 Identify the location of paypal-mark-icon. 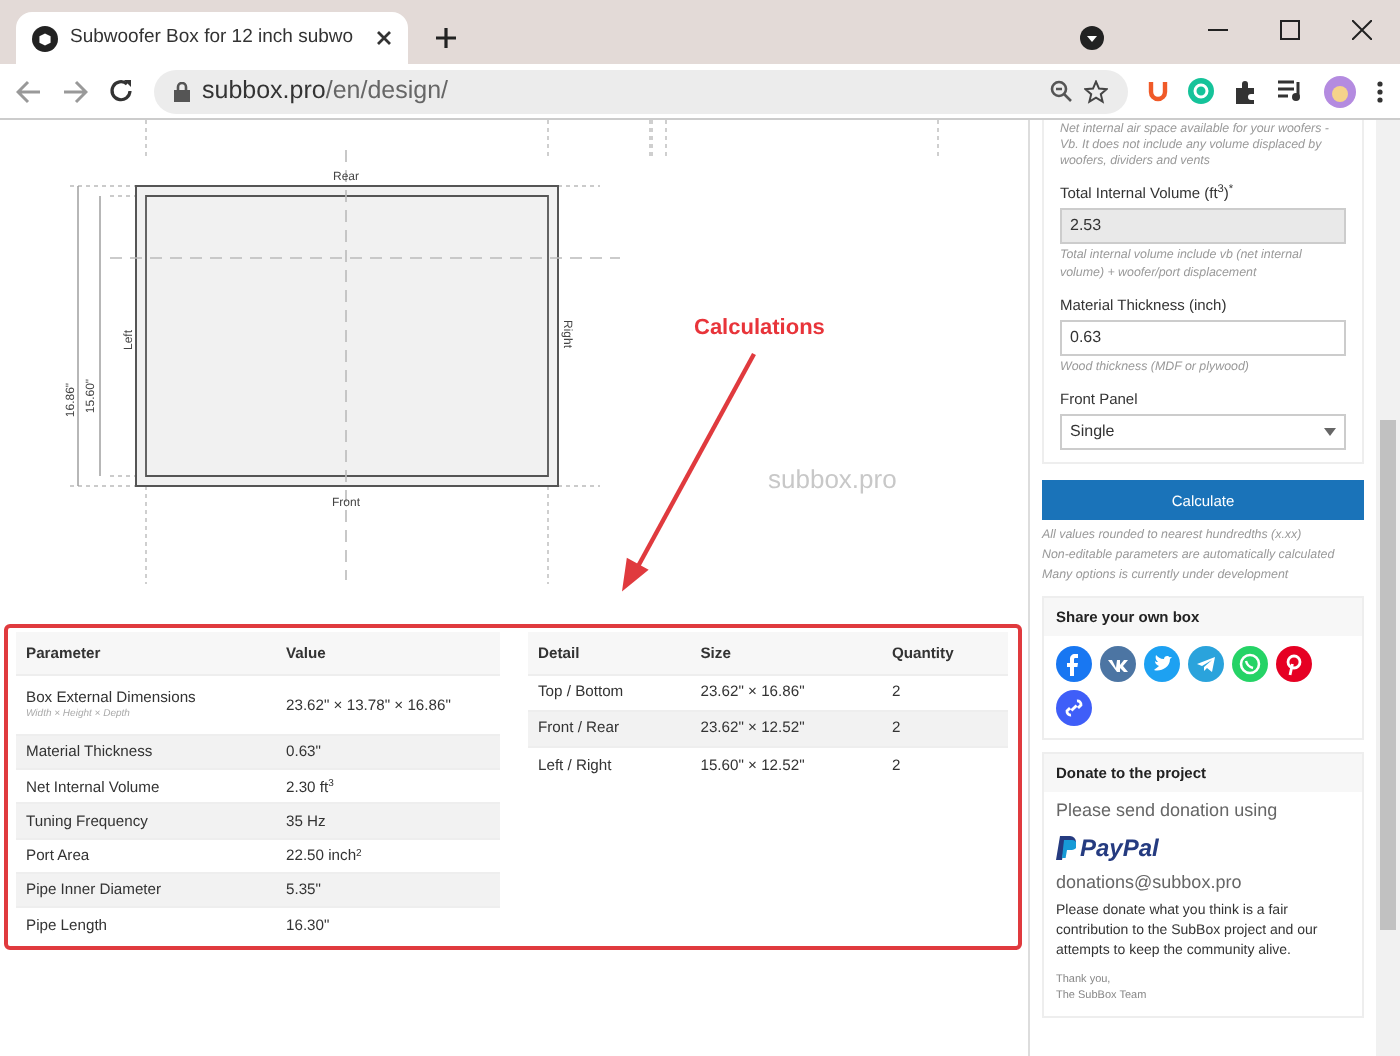
(1066, 847).